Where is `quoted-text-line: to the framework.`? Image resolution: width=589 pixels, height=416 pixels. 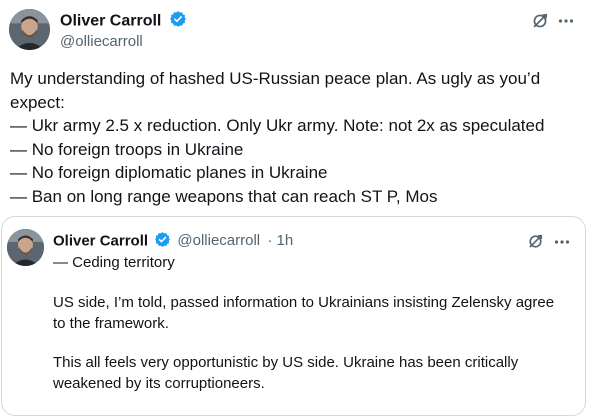
quoted-text-line: to the framework. is located at coordinates (111, 323).